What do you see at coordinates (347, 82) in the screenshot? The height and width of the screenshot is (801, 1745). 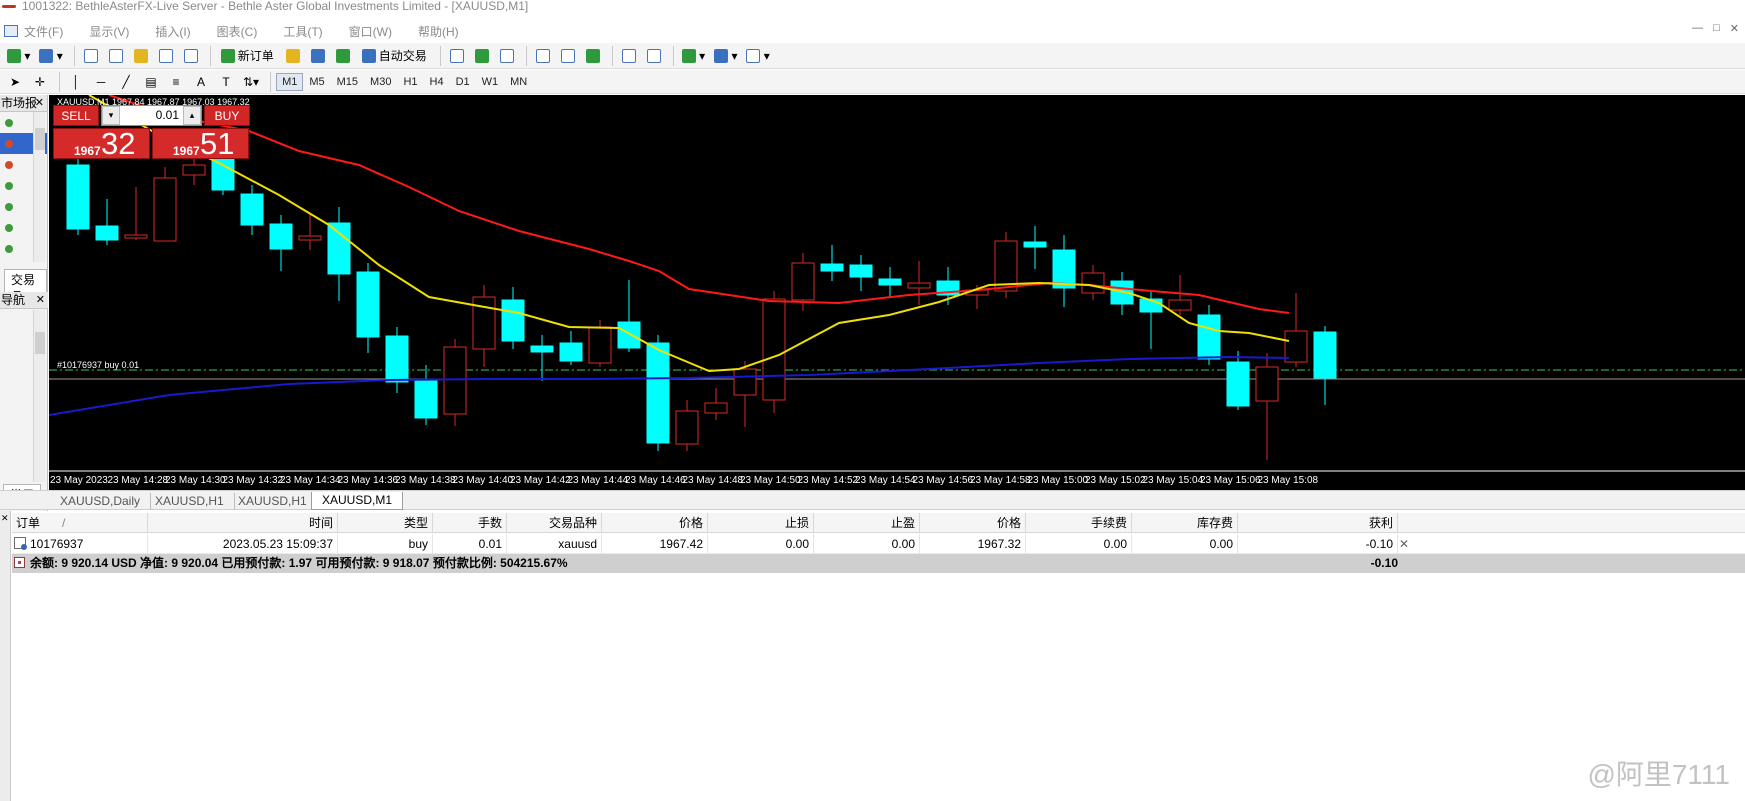 I see `timeframe-m15: M15` at bounding box center [347, 82].